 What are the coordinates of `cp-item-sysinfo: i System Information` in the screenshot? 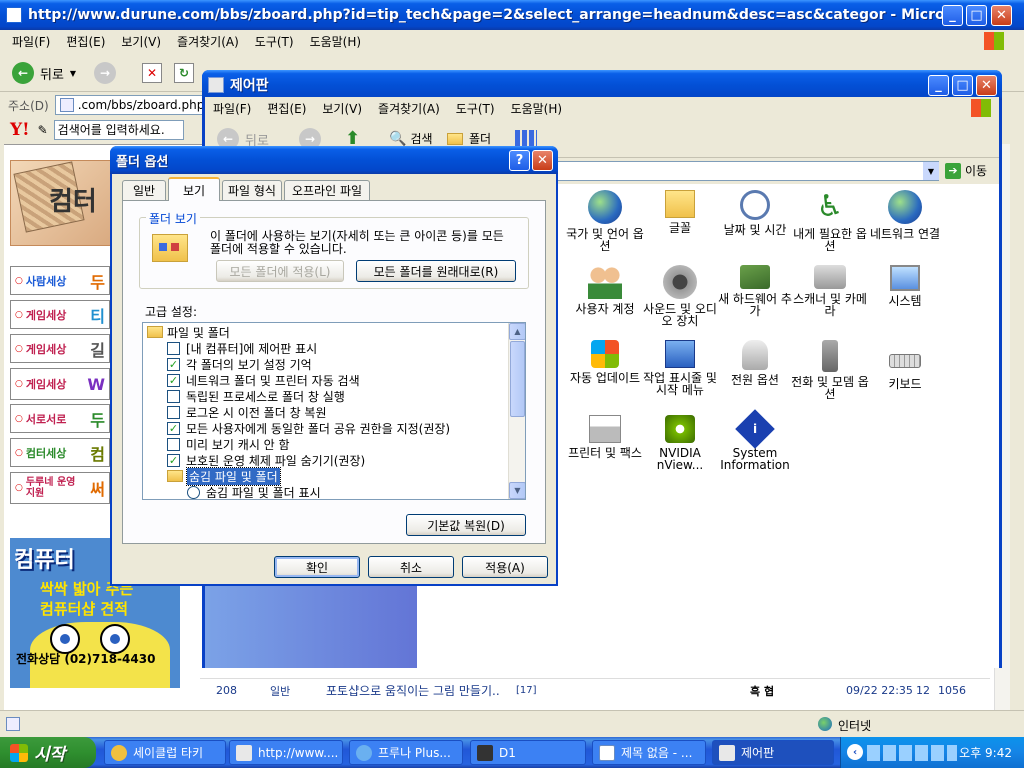 It's located at (755, 440).